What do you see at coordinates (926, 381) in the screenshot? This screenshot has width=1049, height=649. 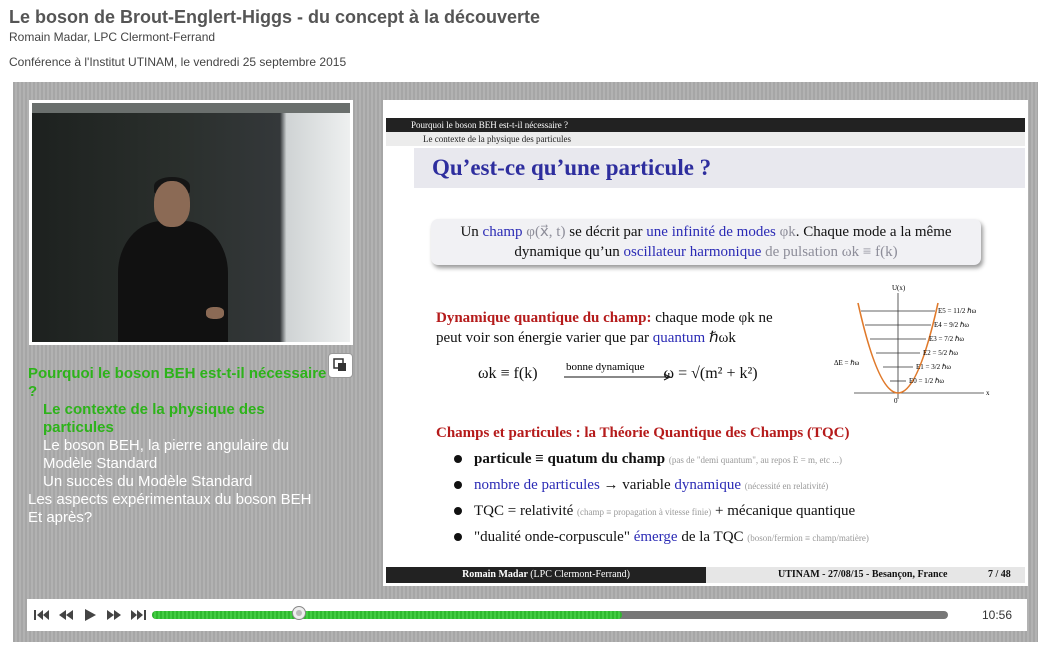 I see `svg-text: E0 = 1/2 ℏω` at bounding box center [926, 381].